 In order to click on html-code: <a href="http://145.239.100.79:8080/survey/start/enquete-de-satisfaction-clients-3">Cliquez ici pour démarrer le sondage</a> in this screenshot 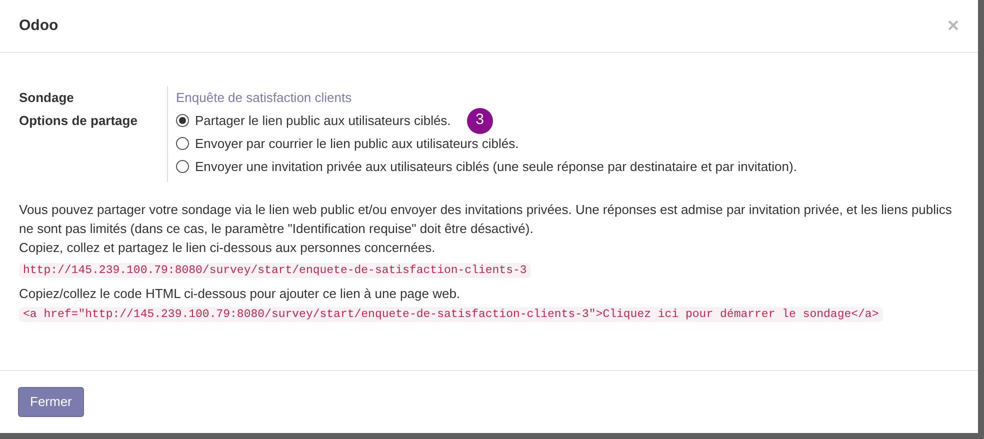, I will do `click(451, 314)`.